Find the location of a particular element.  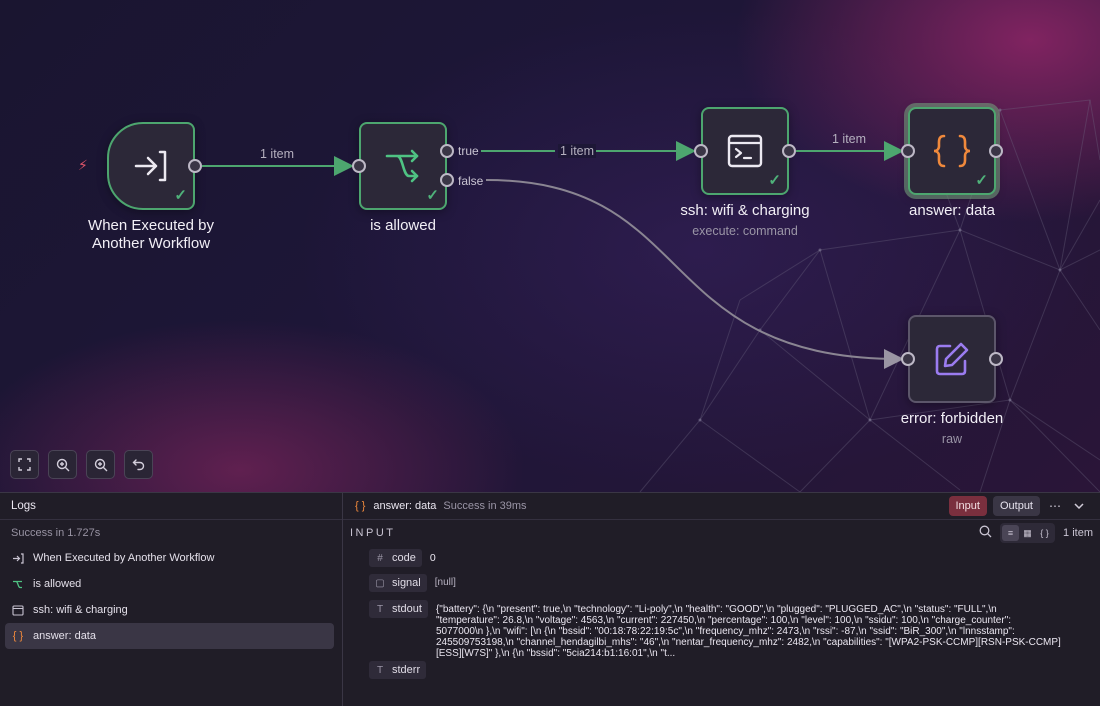

zoom-in-button is located at coordinates (62, 464).